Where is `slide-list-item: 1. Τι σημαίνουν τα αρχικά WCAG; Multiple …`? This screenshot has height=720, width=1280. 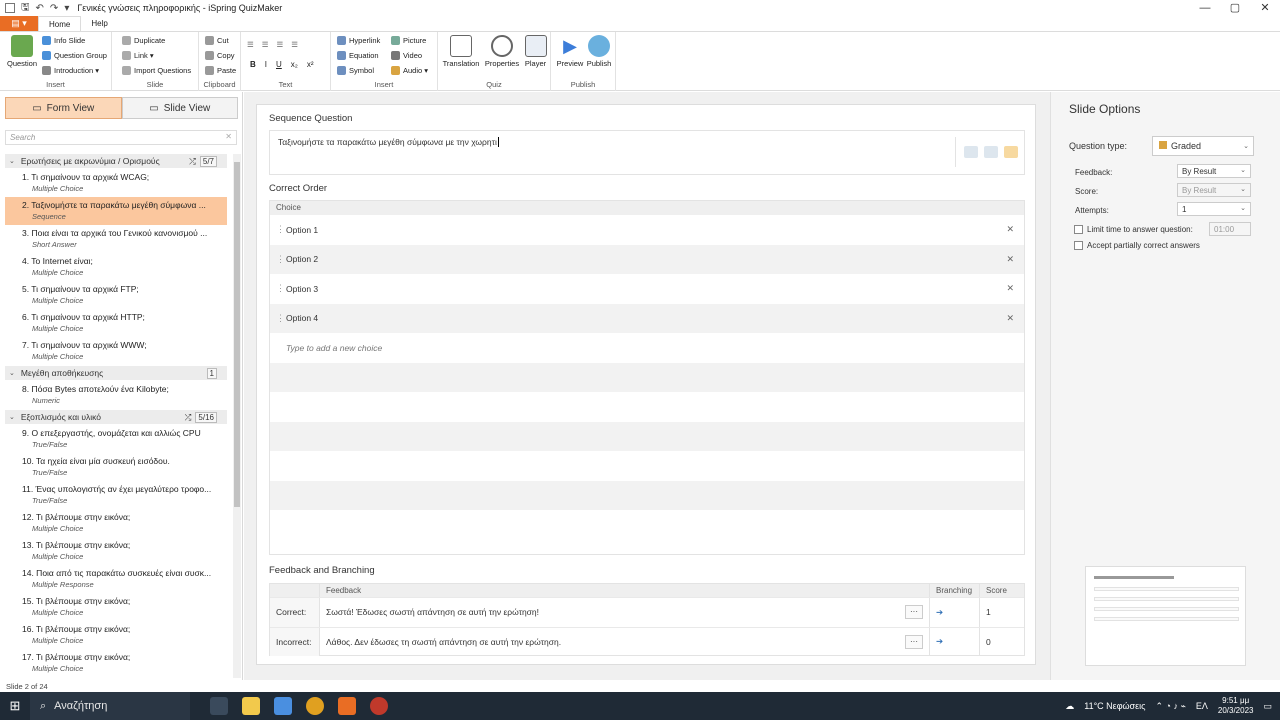
slide-list-item: 1. Τι σημαίνουν τα αρχικά WCAG; Multiple … is located at coordinates (116, 183).